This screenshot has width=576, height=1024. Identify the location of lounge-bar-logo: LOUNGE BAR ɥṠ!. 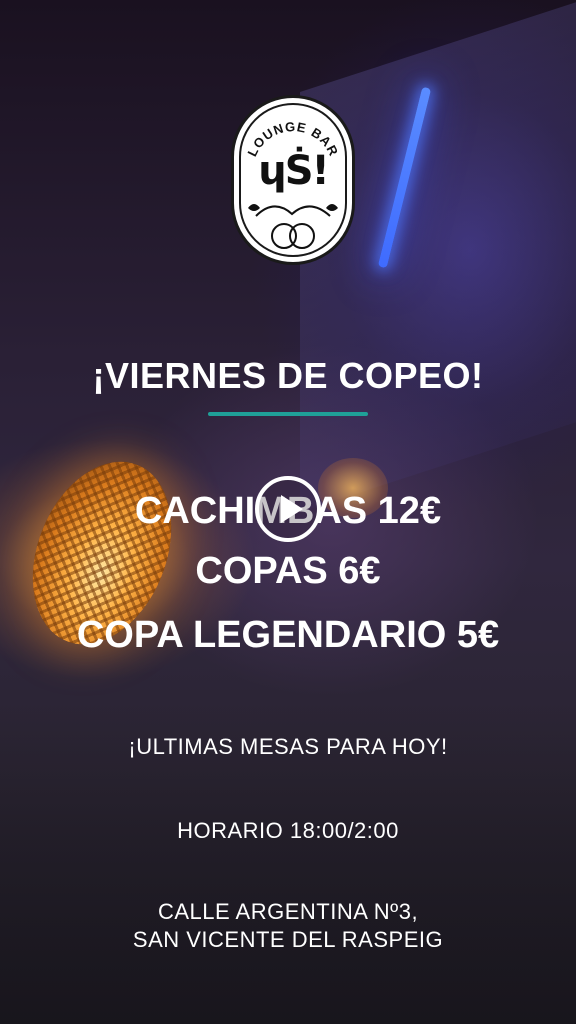
(293, 180).